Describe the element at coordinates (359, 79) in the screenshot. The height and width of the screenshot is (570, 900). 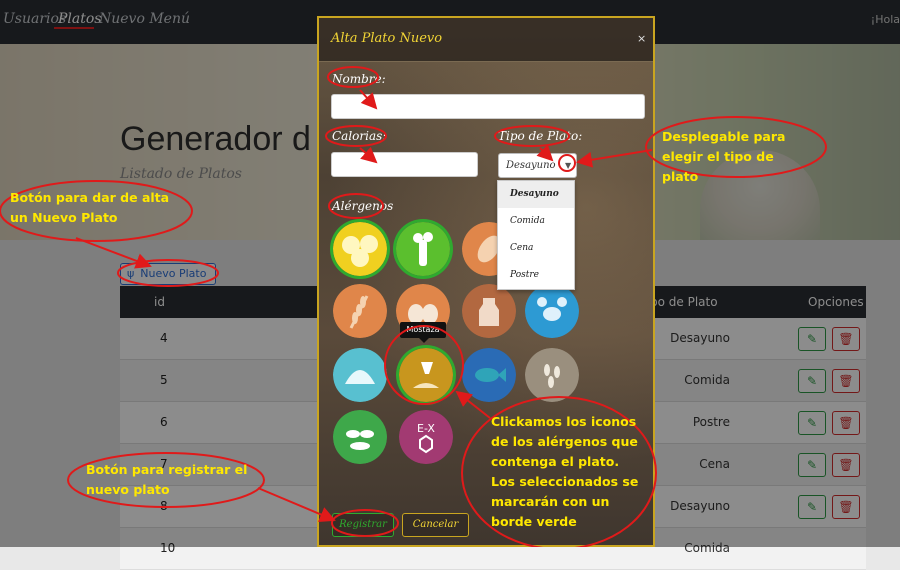
I see `nombre-label: Nombre:` at that location.